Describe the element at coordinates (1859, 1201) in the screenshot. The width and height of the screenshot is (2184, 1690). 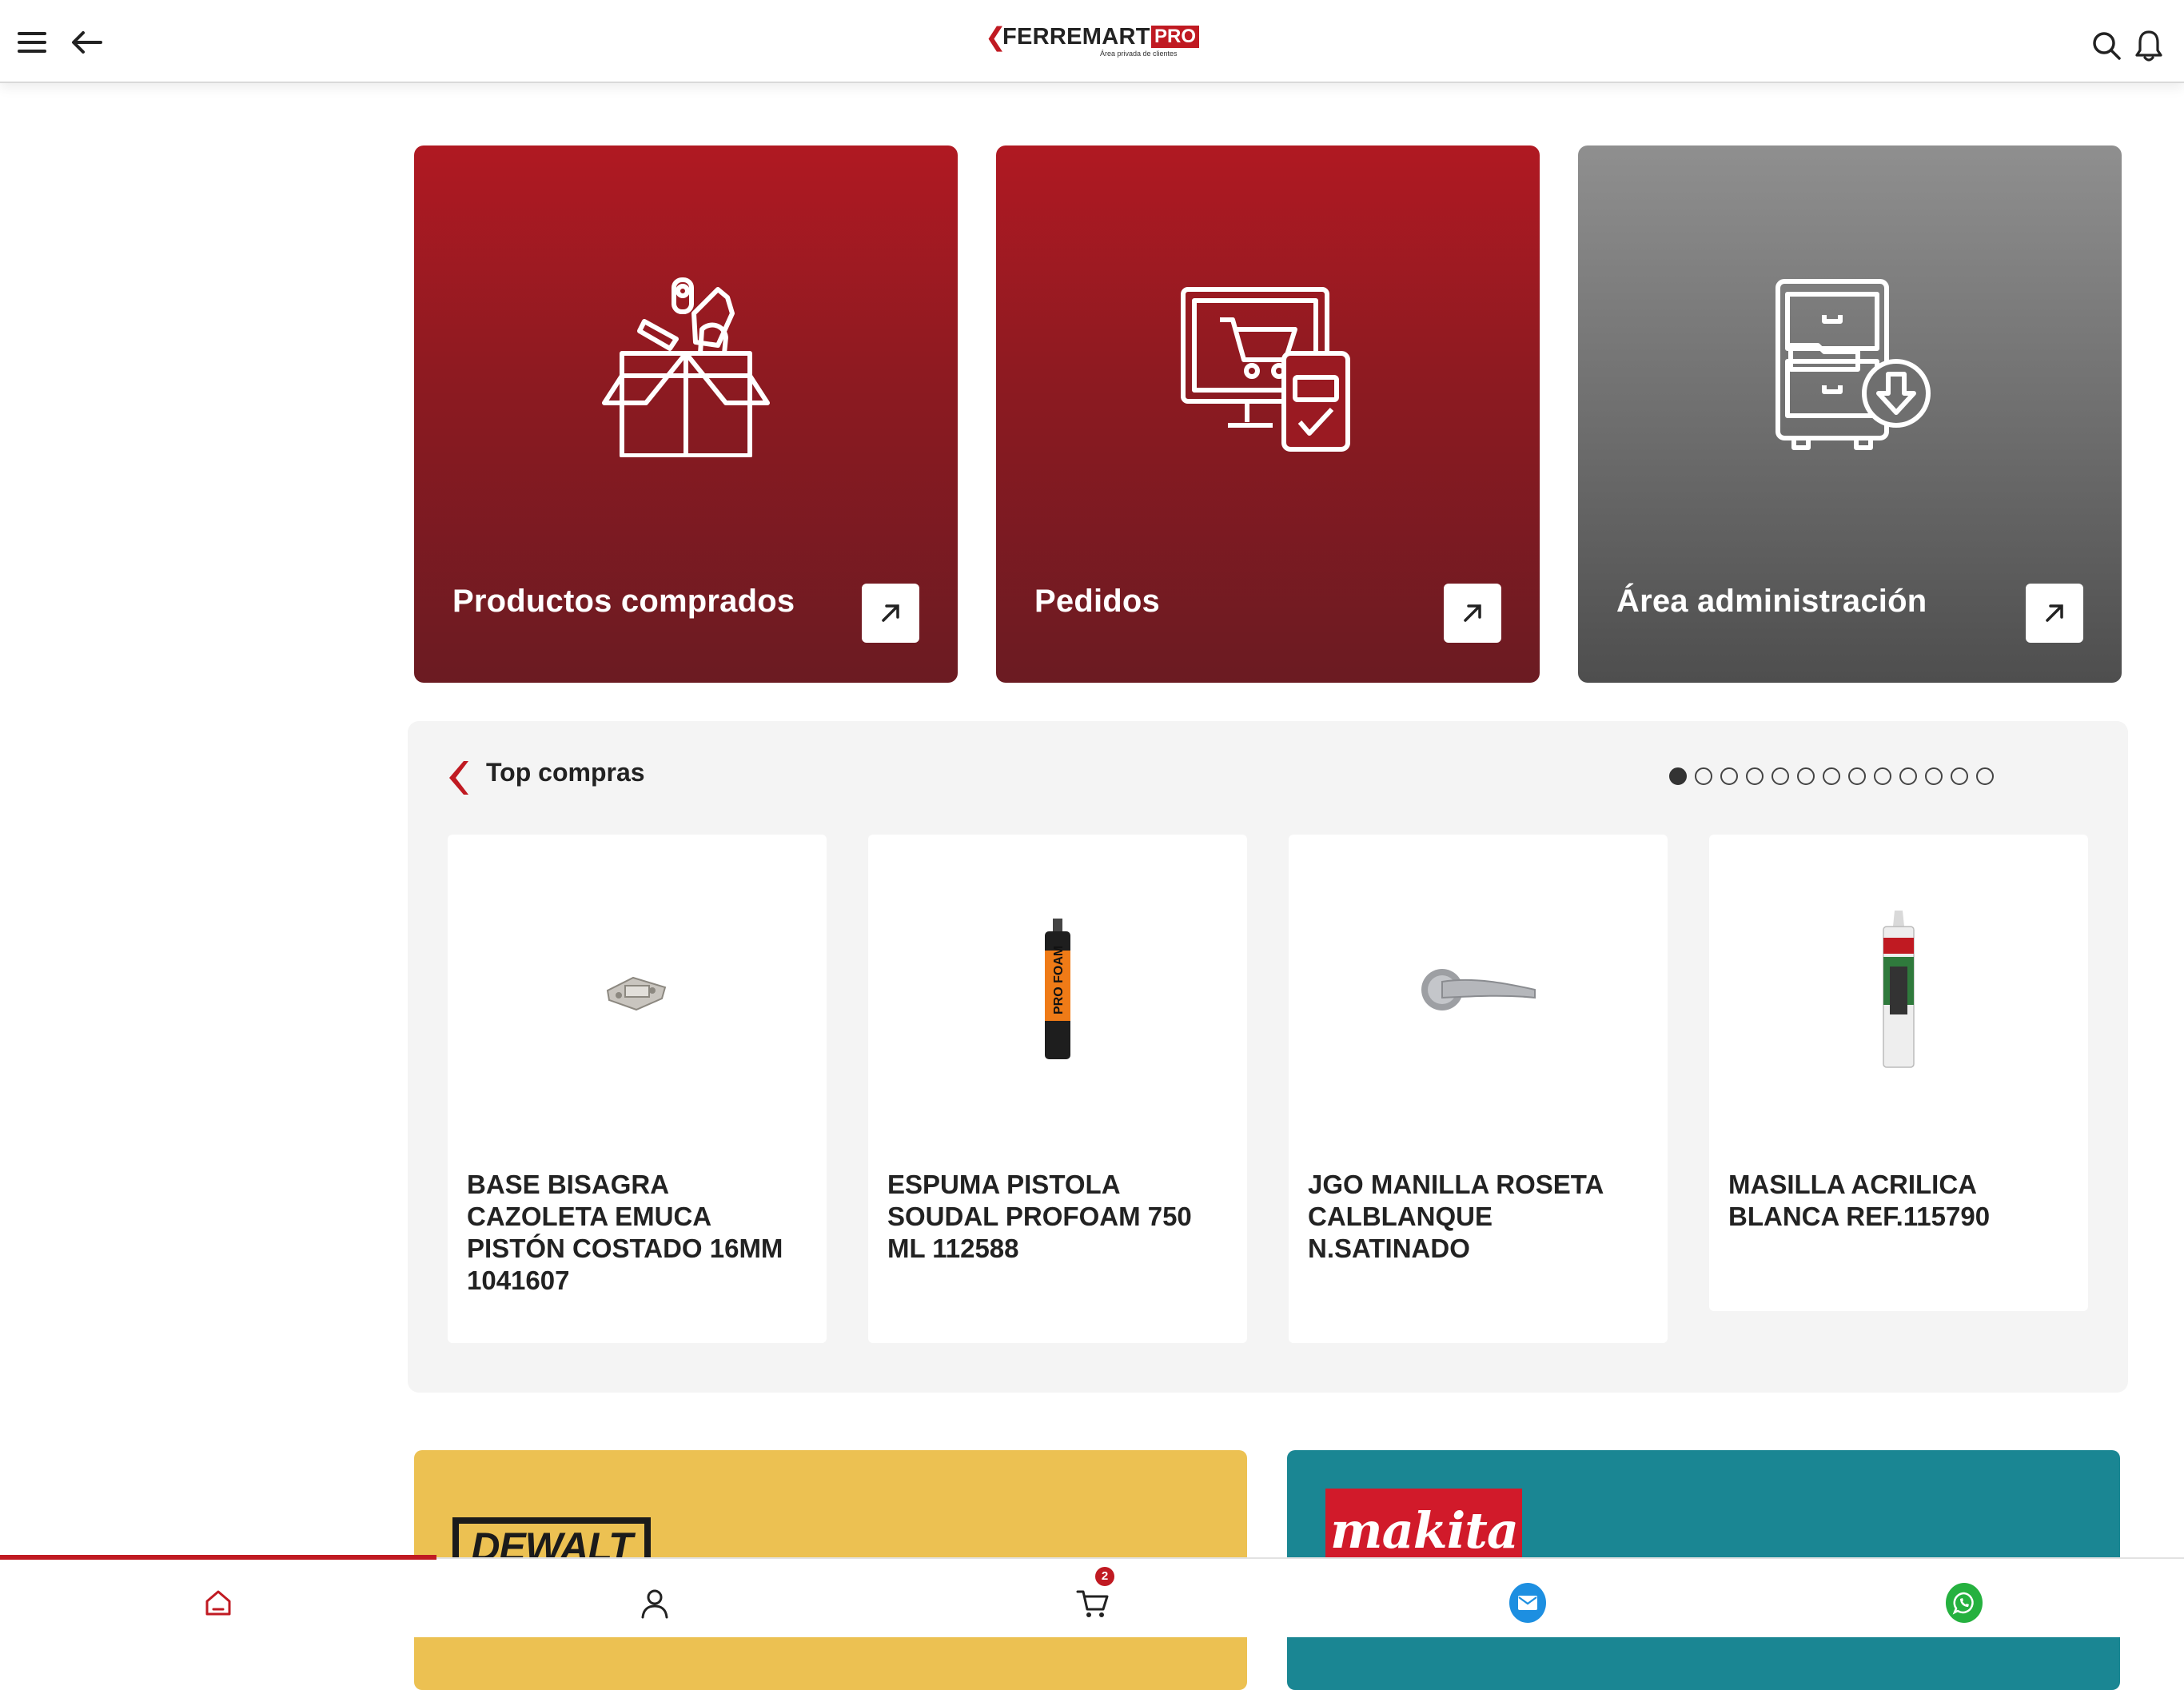
I see `product-name: MASILLA ACRILICA BLANCA REF.115790` at that location.